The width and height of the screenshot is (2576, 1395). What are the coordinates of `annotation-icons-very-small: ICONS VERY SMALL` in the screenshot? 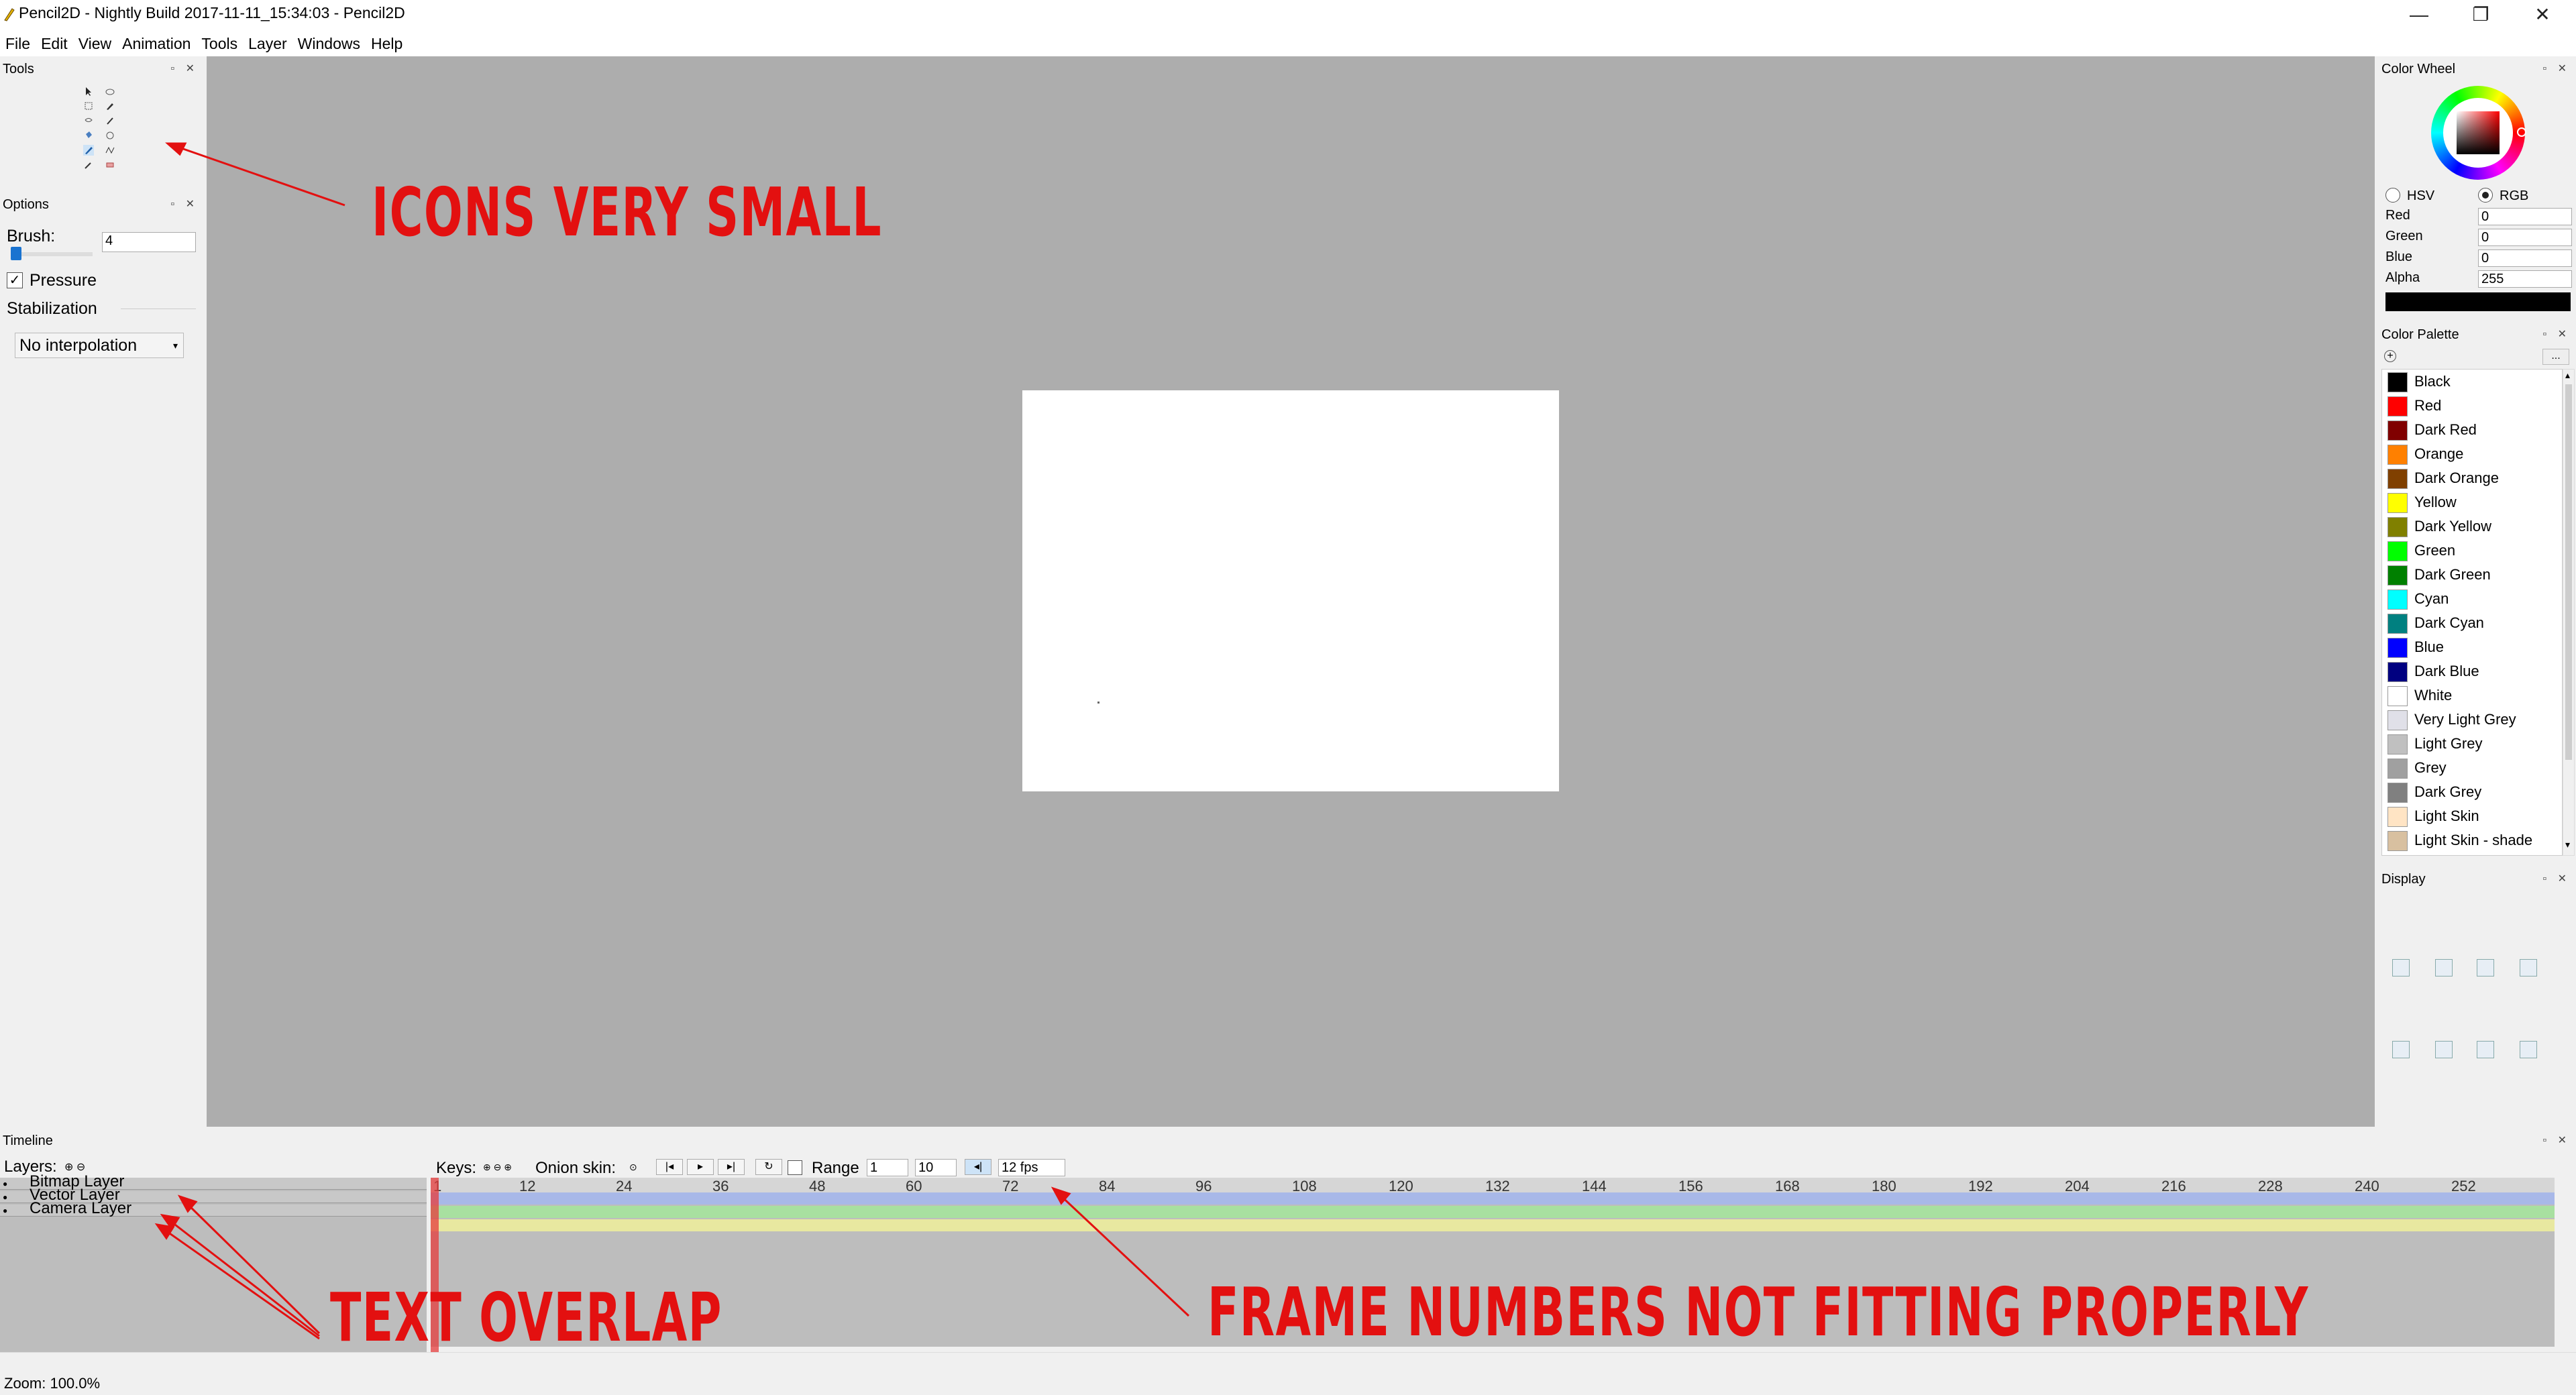 It's located at (627, 212).